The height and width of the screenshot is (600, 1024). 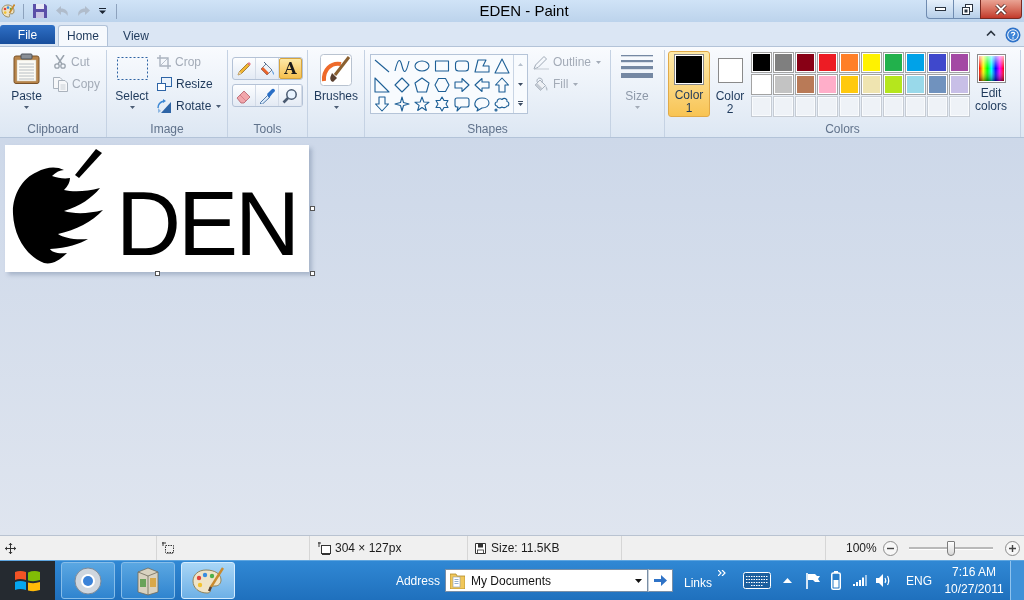 What do you see at coordinates (502, 65) in the screenshot?
I see `triangle-icon` at bounding box center [502, 65].